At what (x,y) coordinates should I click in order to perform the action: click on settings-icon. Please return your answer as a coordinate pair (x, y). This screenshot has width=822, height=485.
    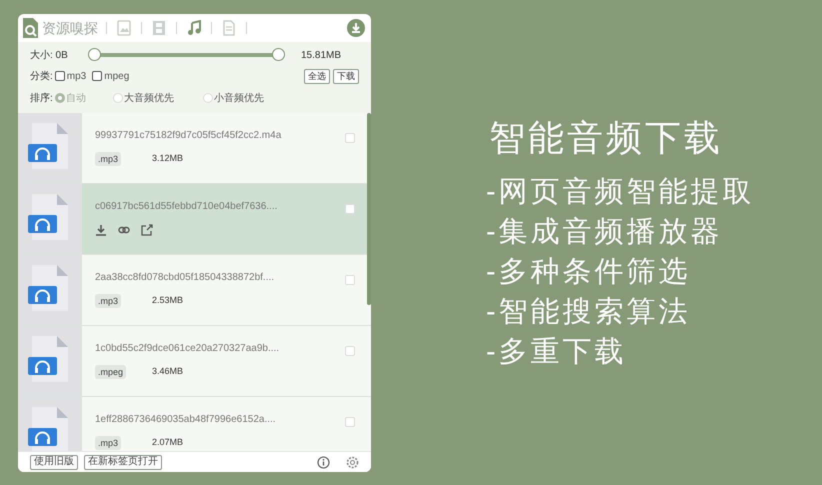
    Looking at the image, I should click on (352, 462).